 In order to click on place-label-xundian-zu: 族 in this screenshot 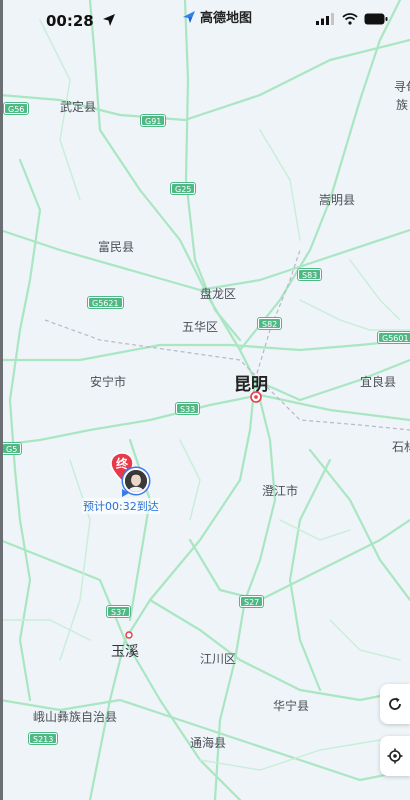, I will do `click(402, 105)`.